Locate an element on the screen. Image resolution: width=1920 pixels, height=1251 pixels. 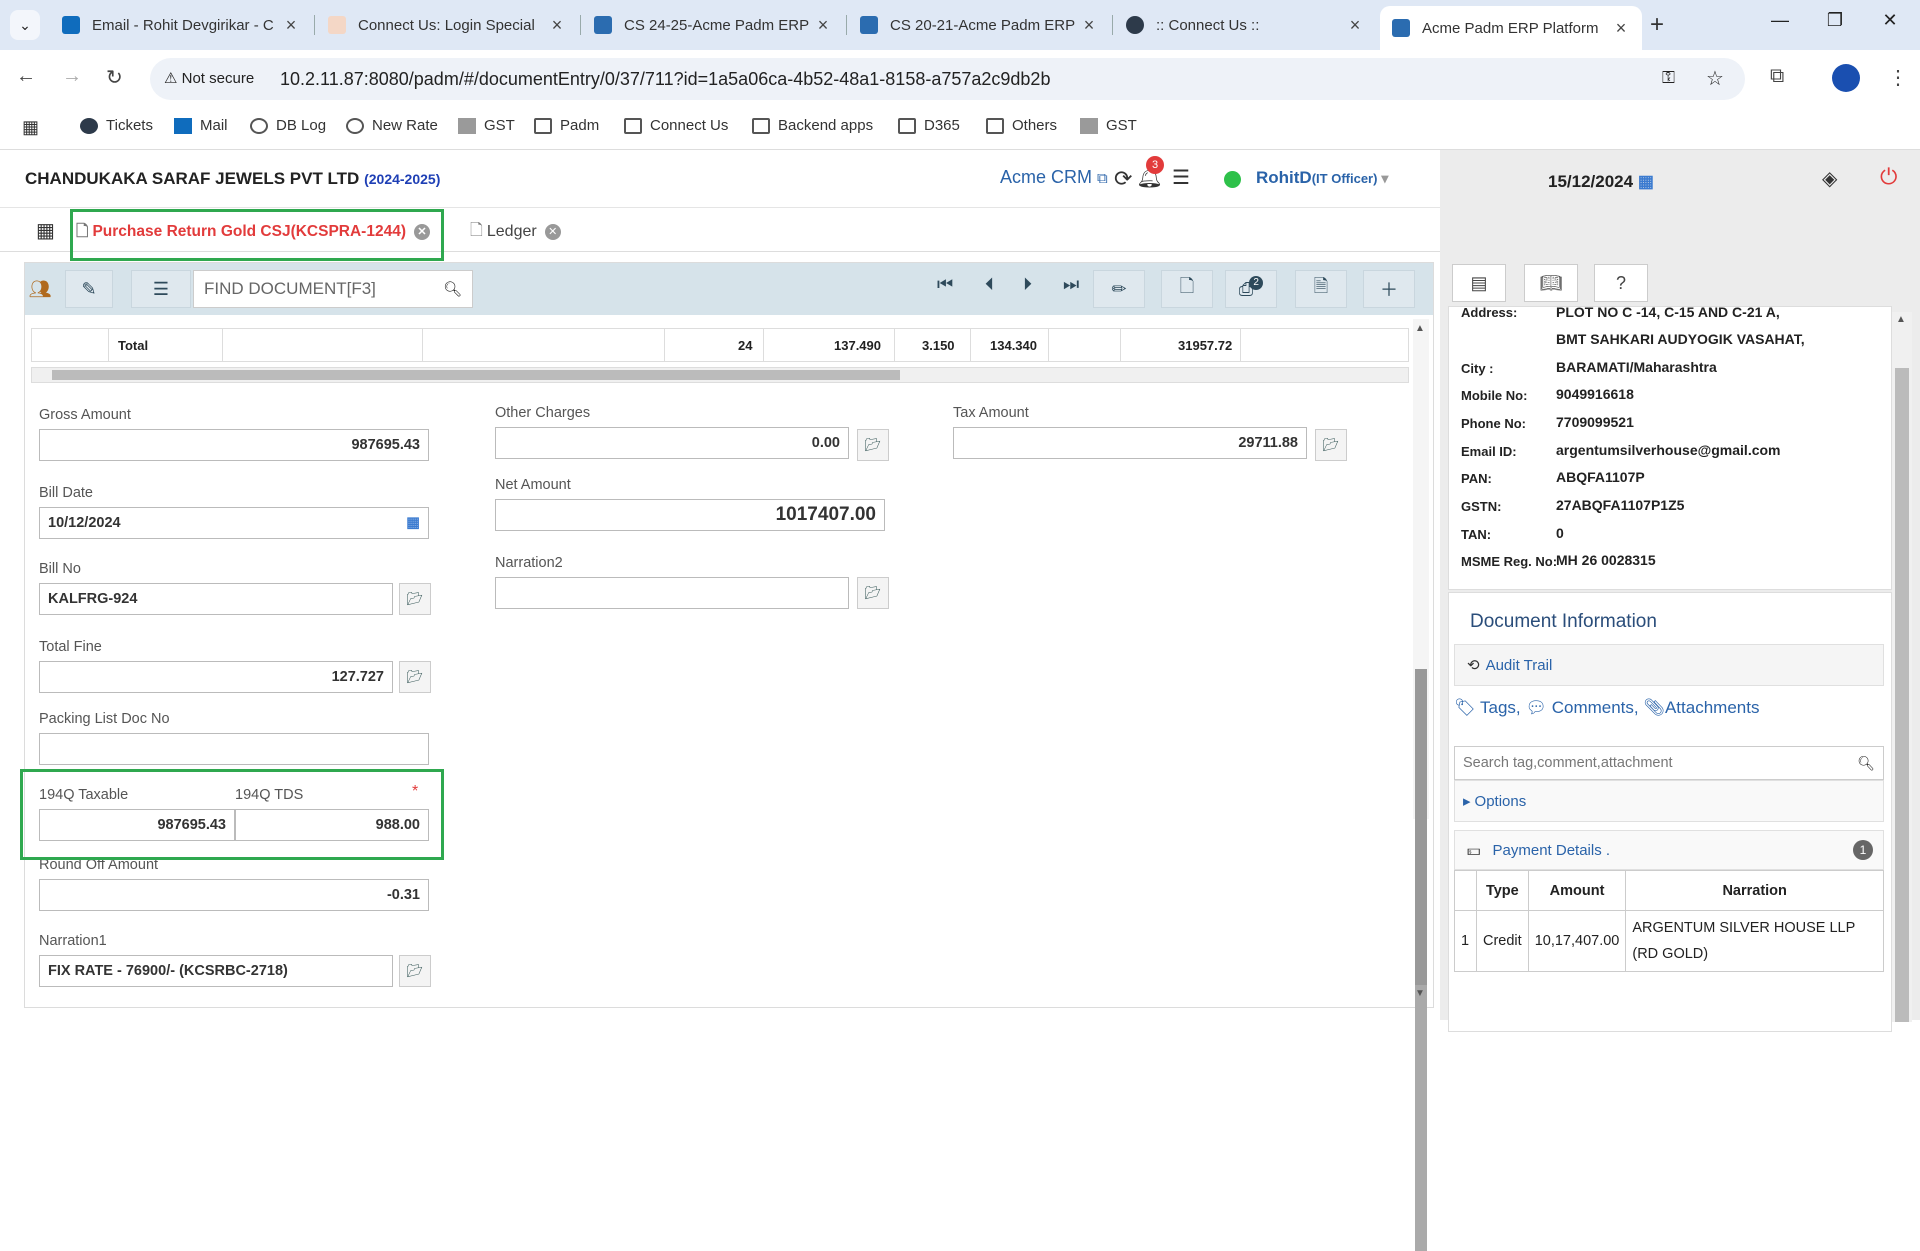
document-button: 🗎︎ is located at coordinates (1321, 289).